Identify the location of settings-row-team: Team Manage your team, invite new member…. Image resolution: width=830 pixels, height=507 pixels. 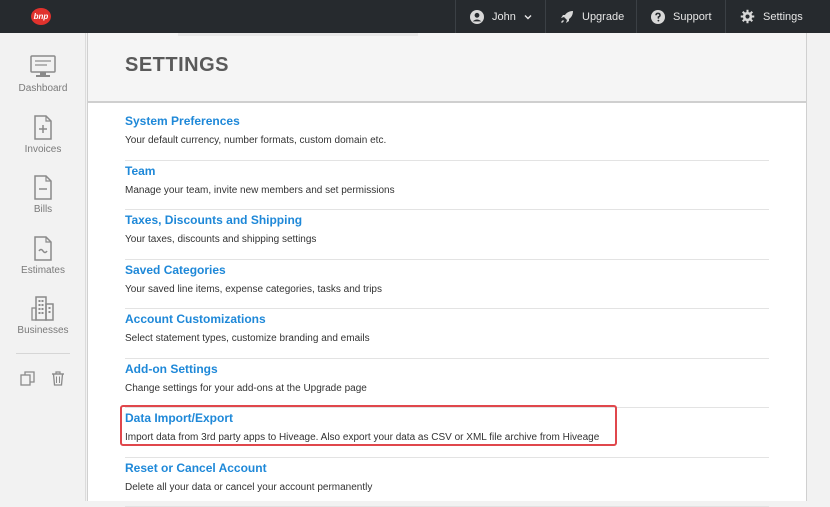
(447, 186).